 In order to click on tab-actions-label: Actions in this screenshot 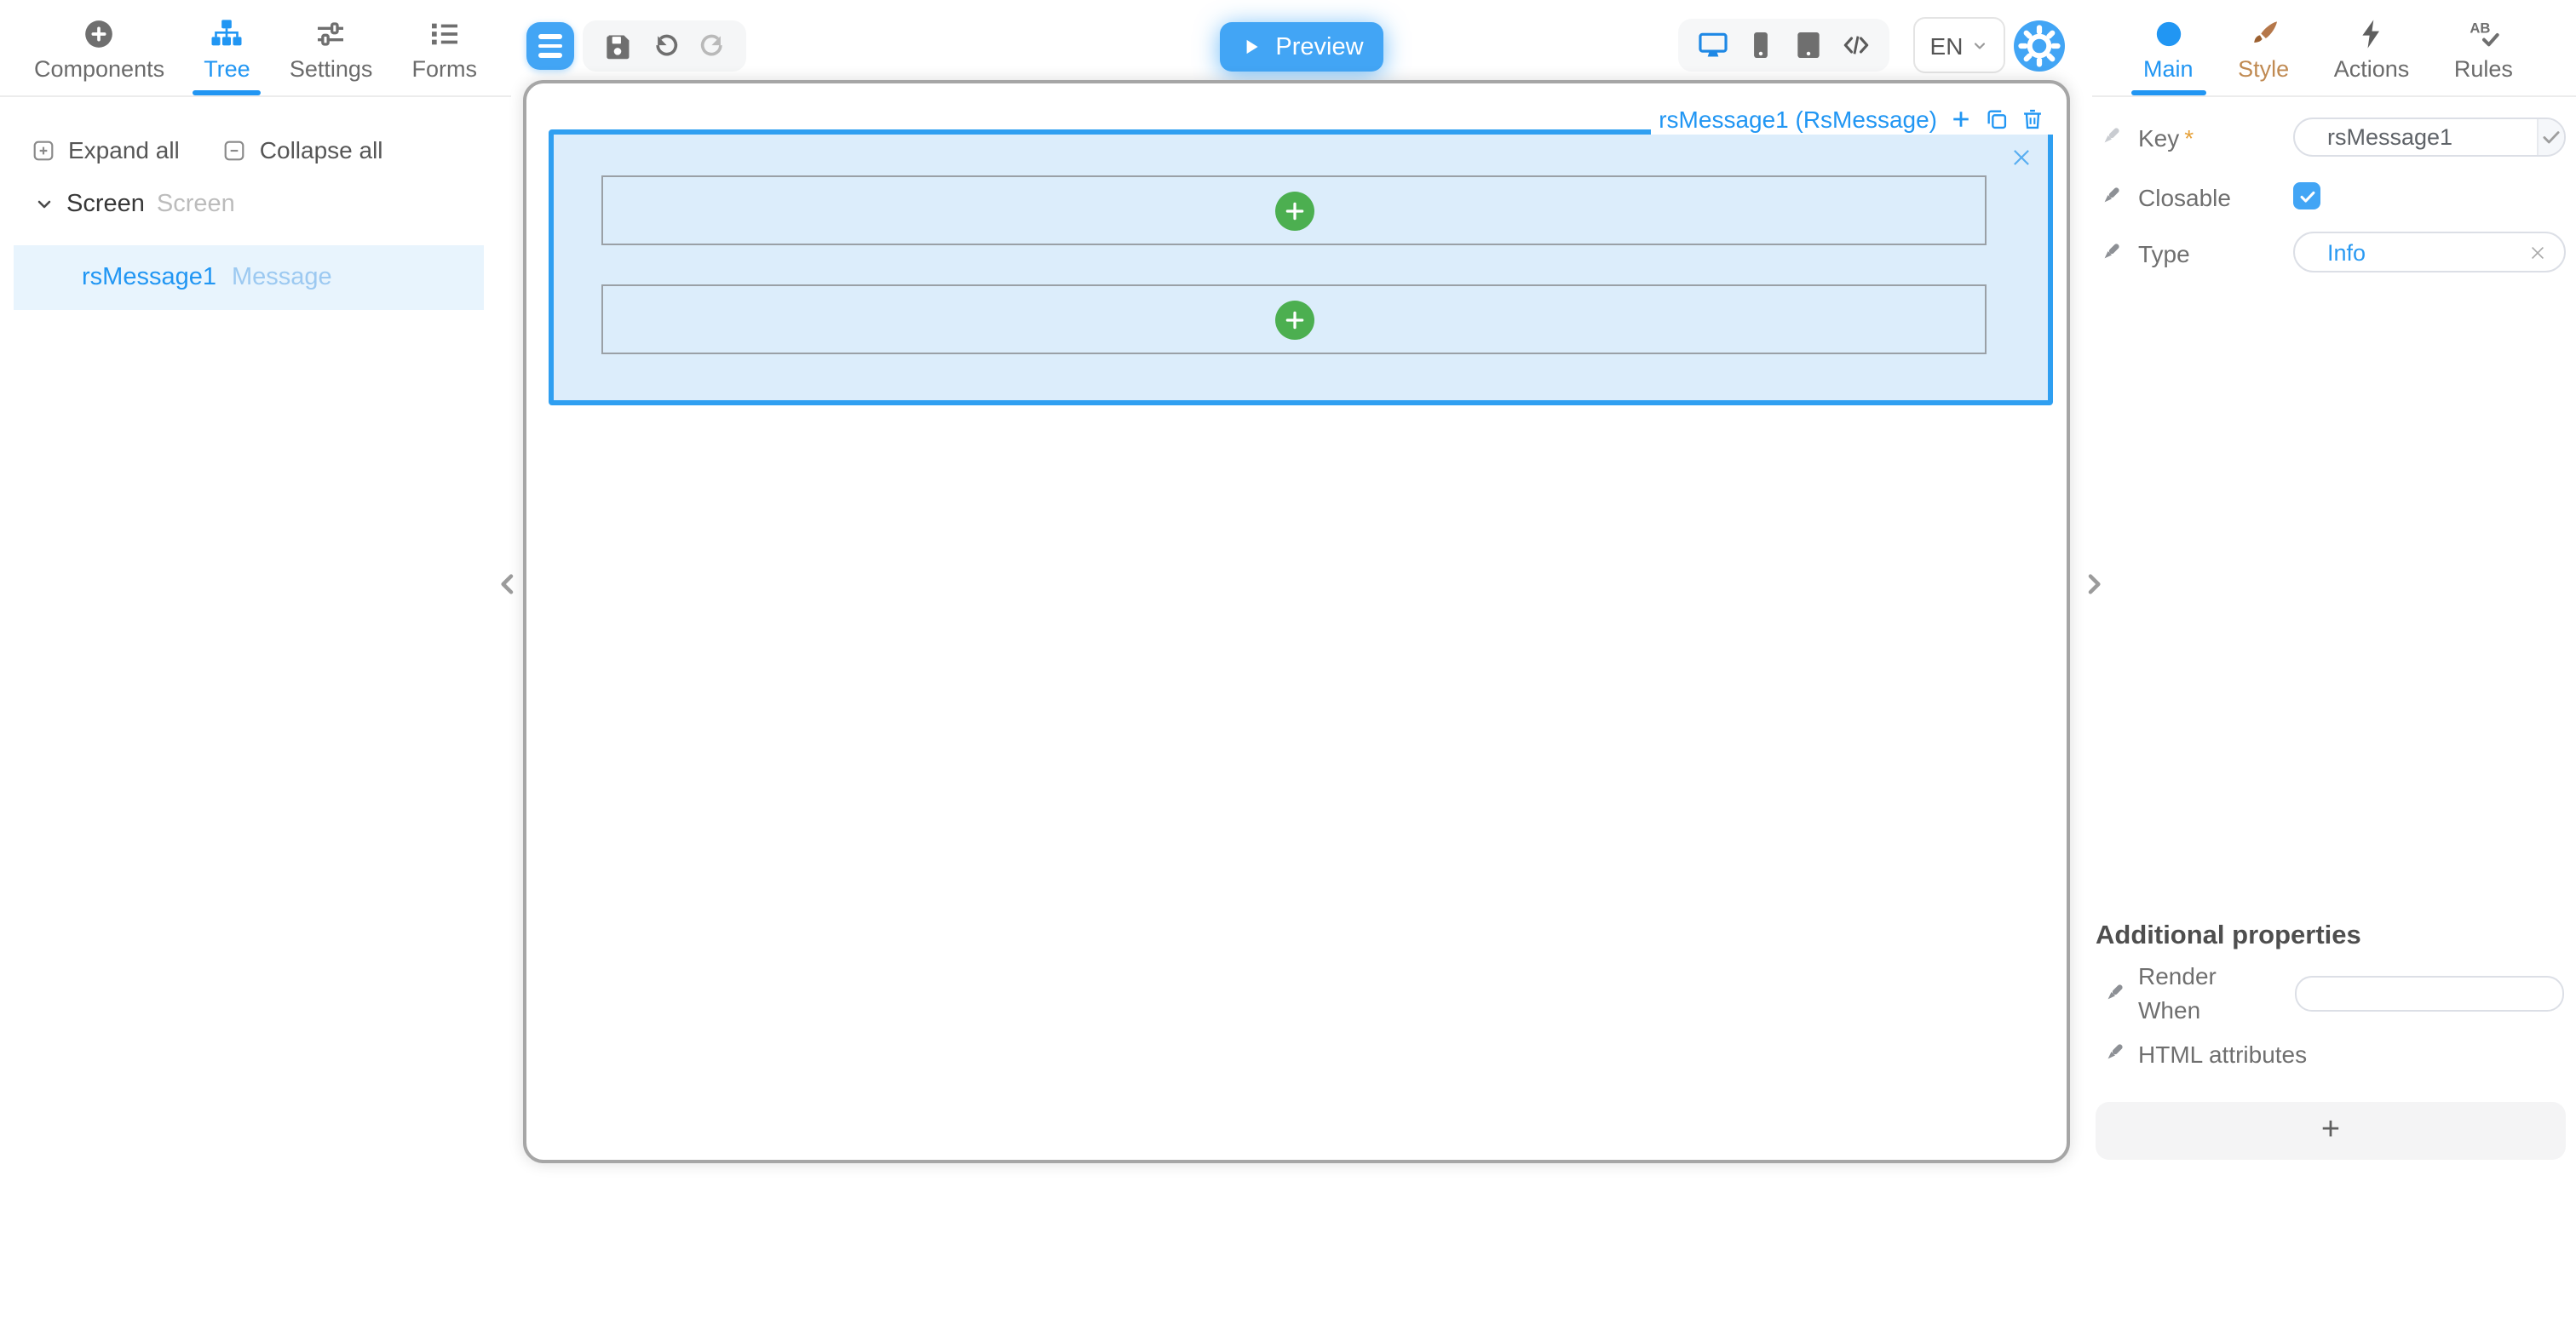, I will do `click(2372, 69)`.